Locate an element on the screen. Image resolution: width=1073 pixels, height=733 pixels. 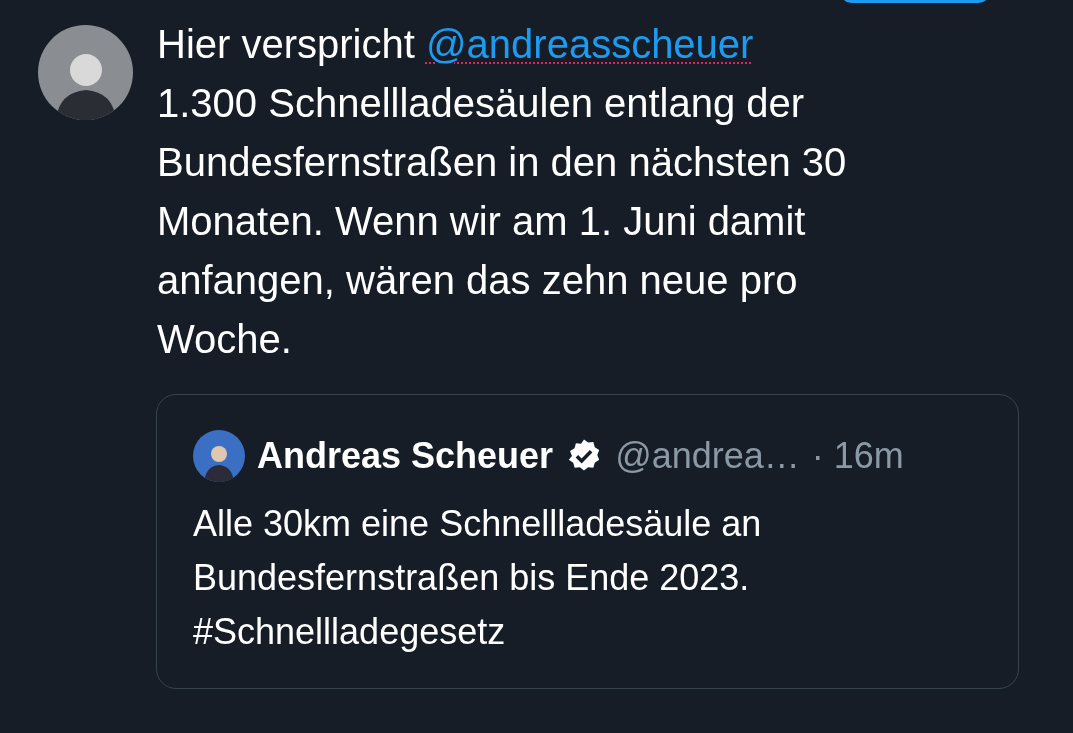
author-name: Andreas Scheuer is located at coordinates (405, 456).